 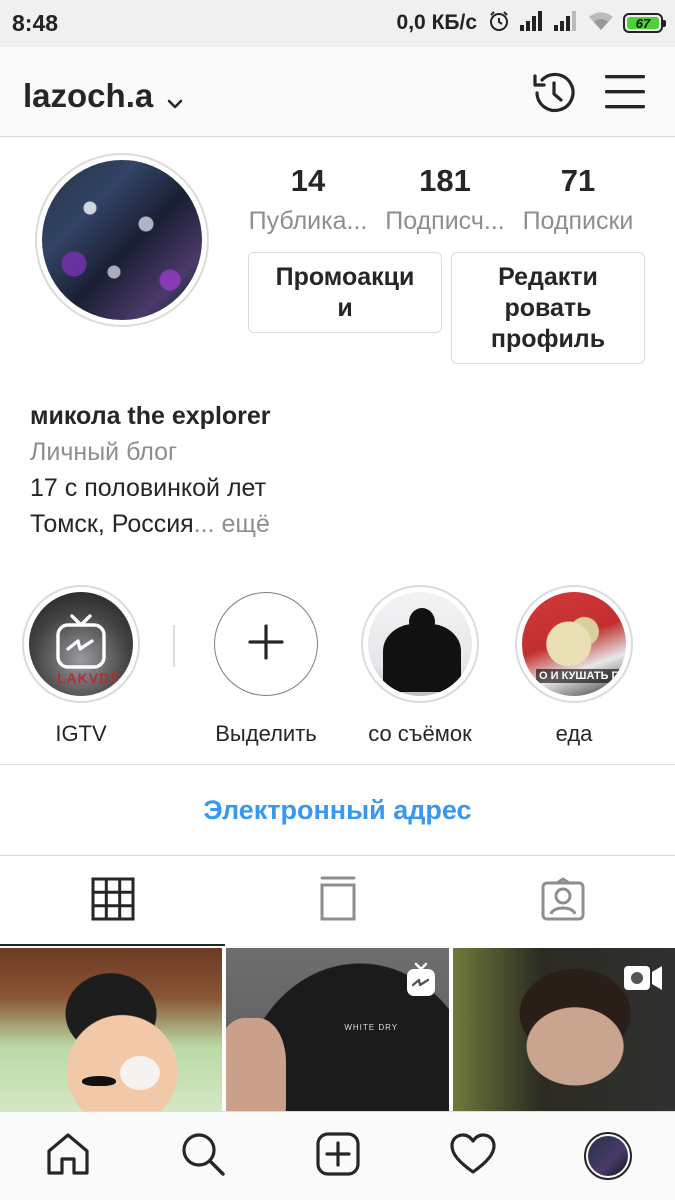 I want to click on stat-posts-count: 14, so click(x=308, y=180).